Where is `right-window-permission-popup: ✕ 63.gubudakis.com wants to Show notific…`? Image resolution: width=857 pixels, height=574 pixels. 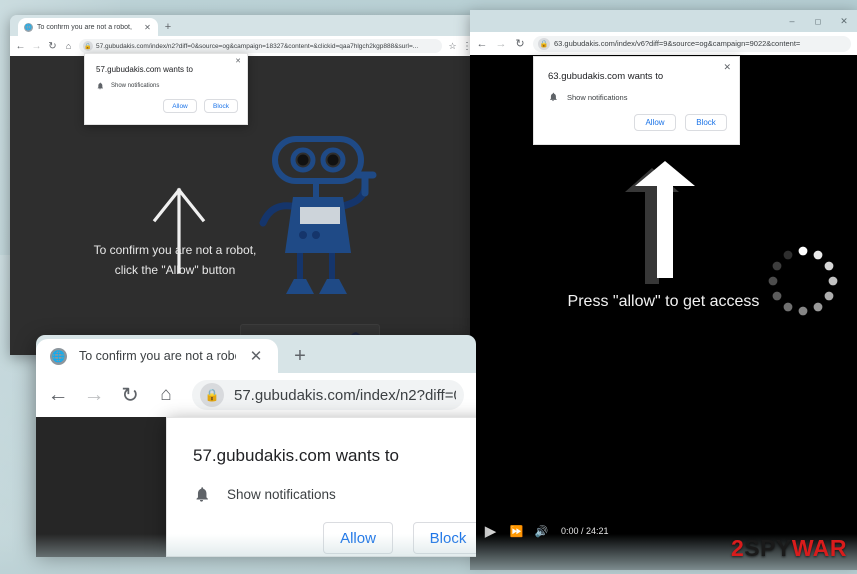
right-window-permission-popup: ✕ 63.gubudakis.com wants to Show notific… is located at coordinates (636, 100).